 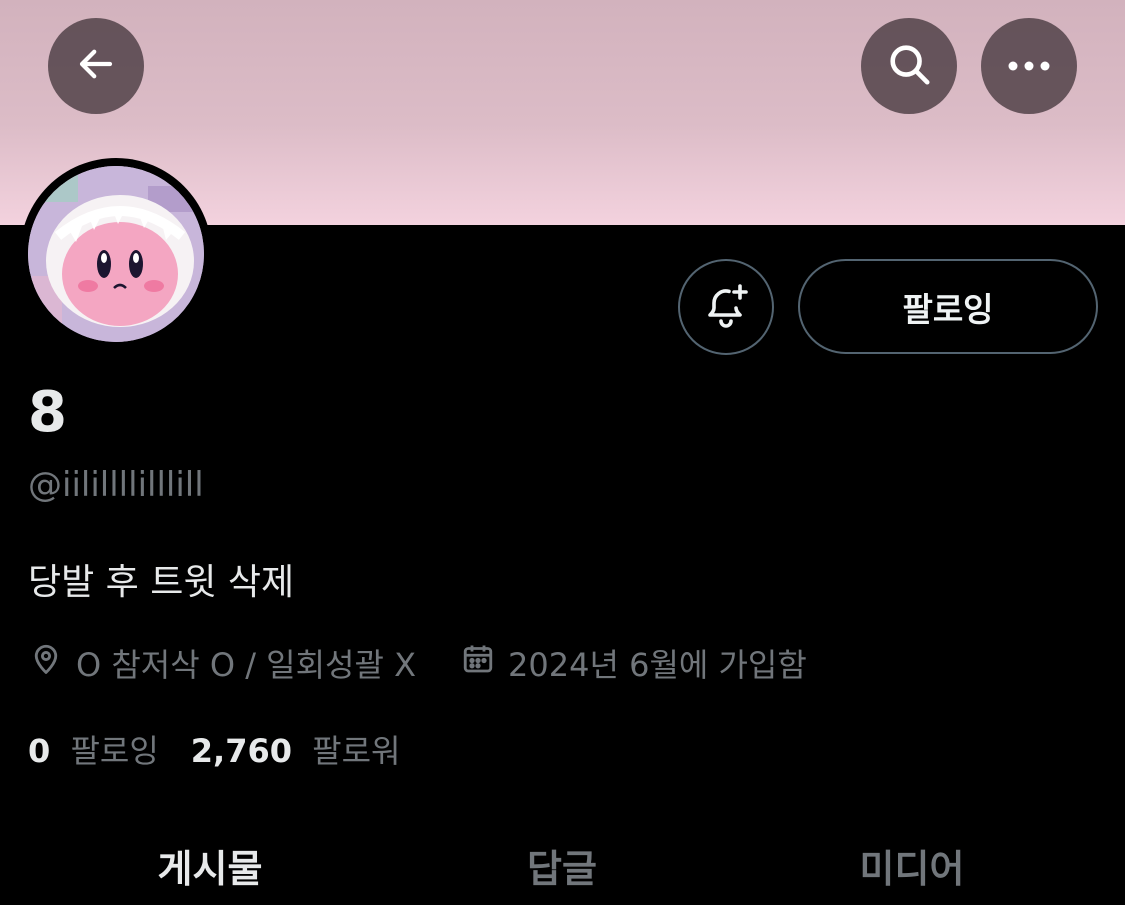 I want to click on location-text: O 참저삭 O / 일회성괄 X, so click(x=246, y=665).